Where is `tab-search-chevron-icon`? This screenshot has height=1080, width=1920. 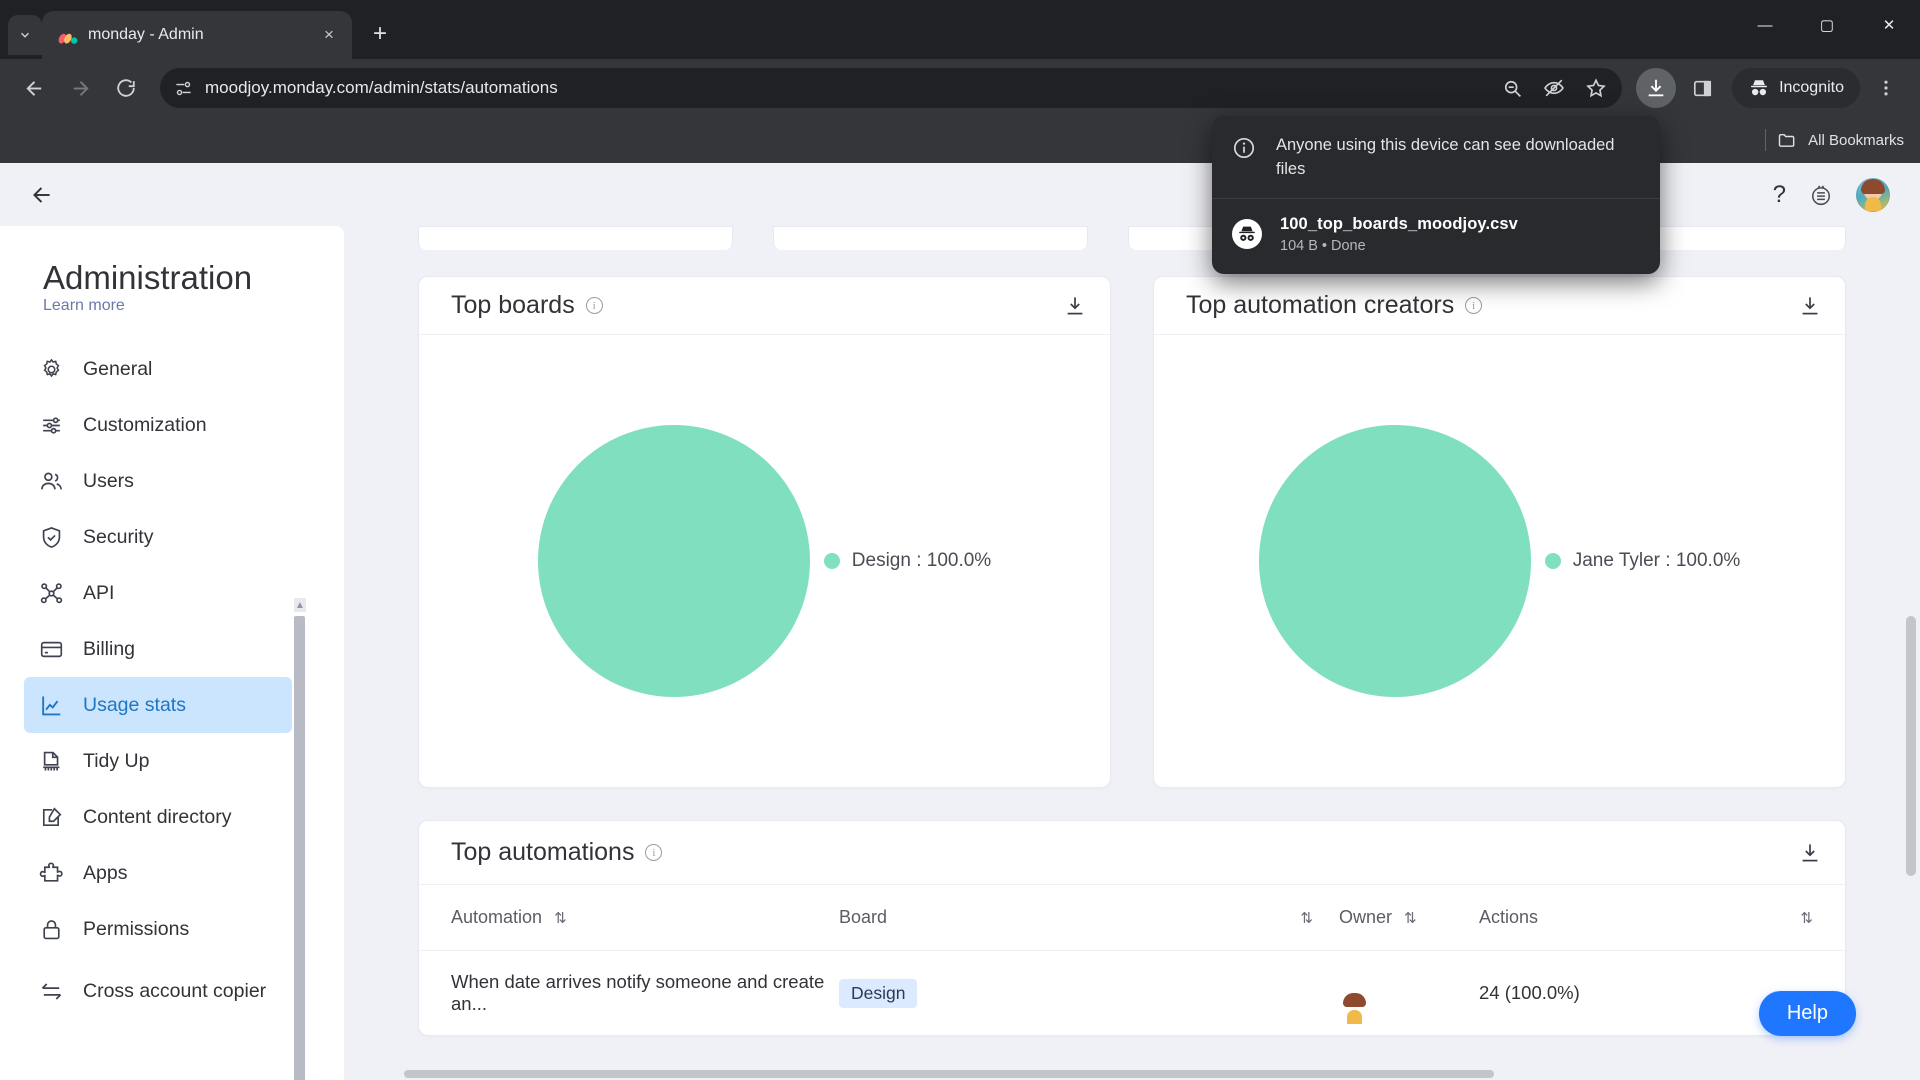 tab-search-chevron-icon is located at coordinates (25, 35).